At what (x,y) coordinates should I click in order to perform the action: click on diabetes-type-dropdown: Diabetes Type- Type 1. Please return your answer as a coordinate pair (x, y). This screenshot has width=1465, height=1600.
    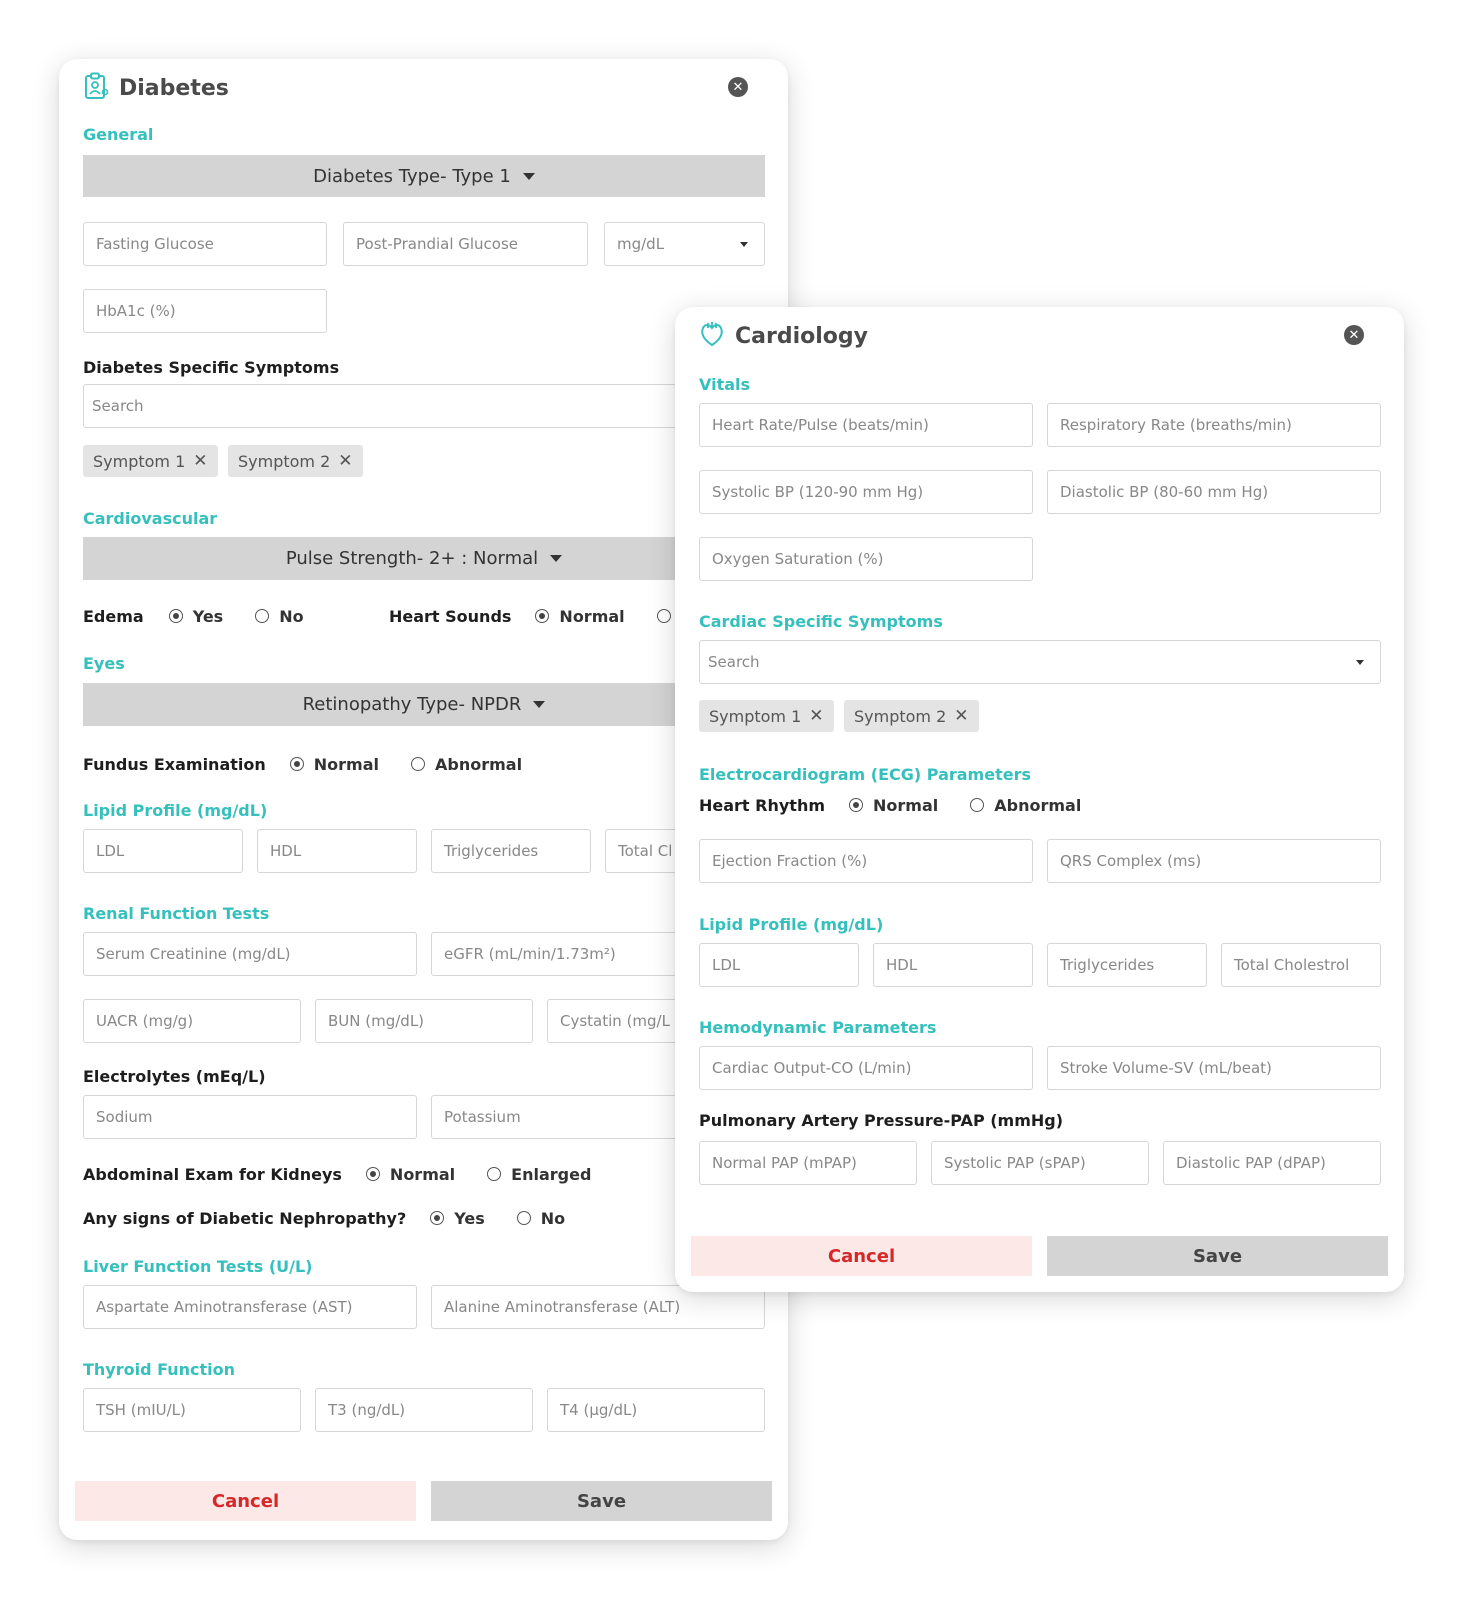
    Looking at the image, I should click on (424, 176).